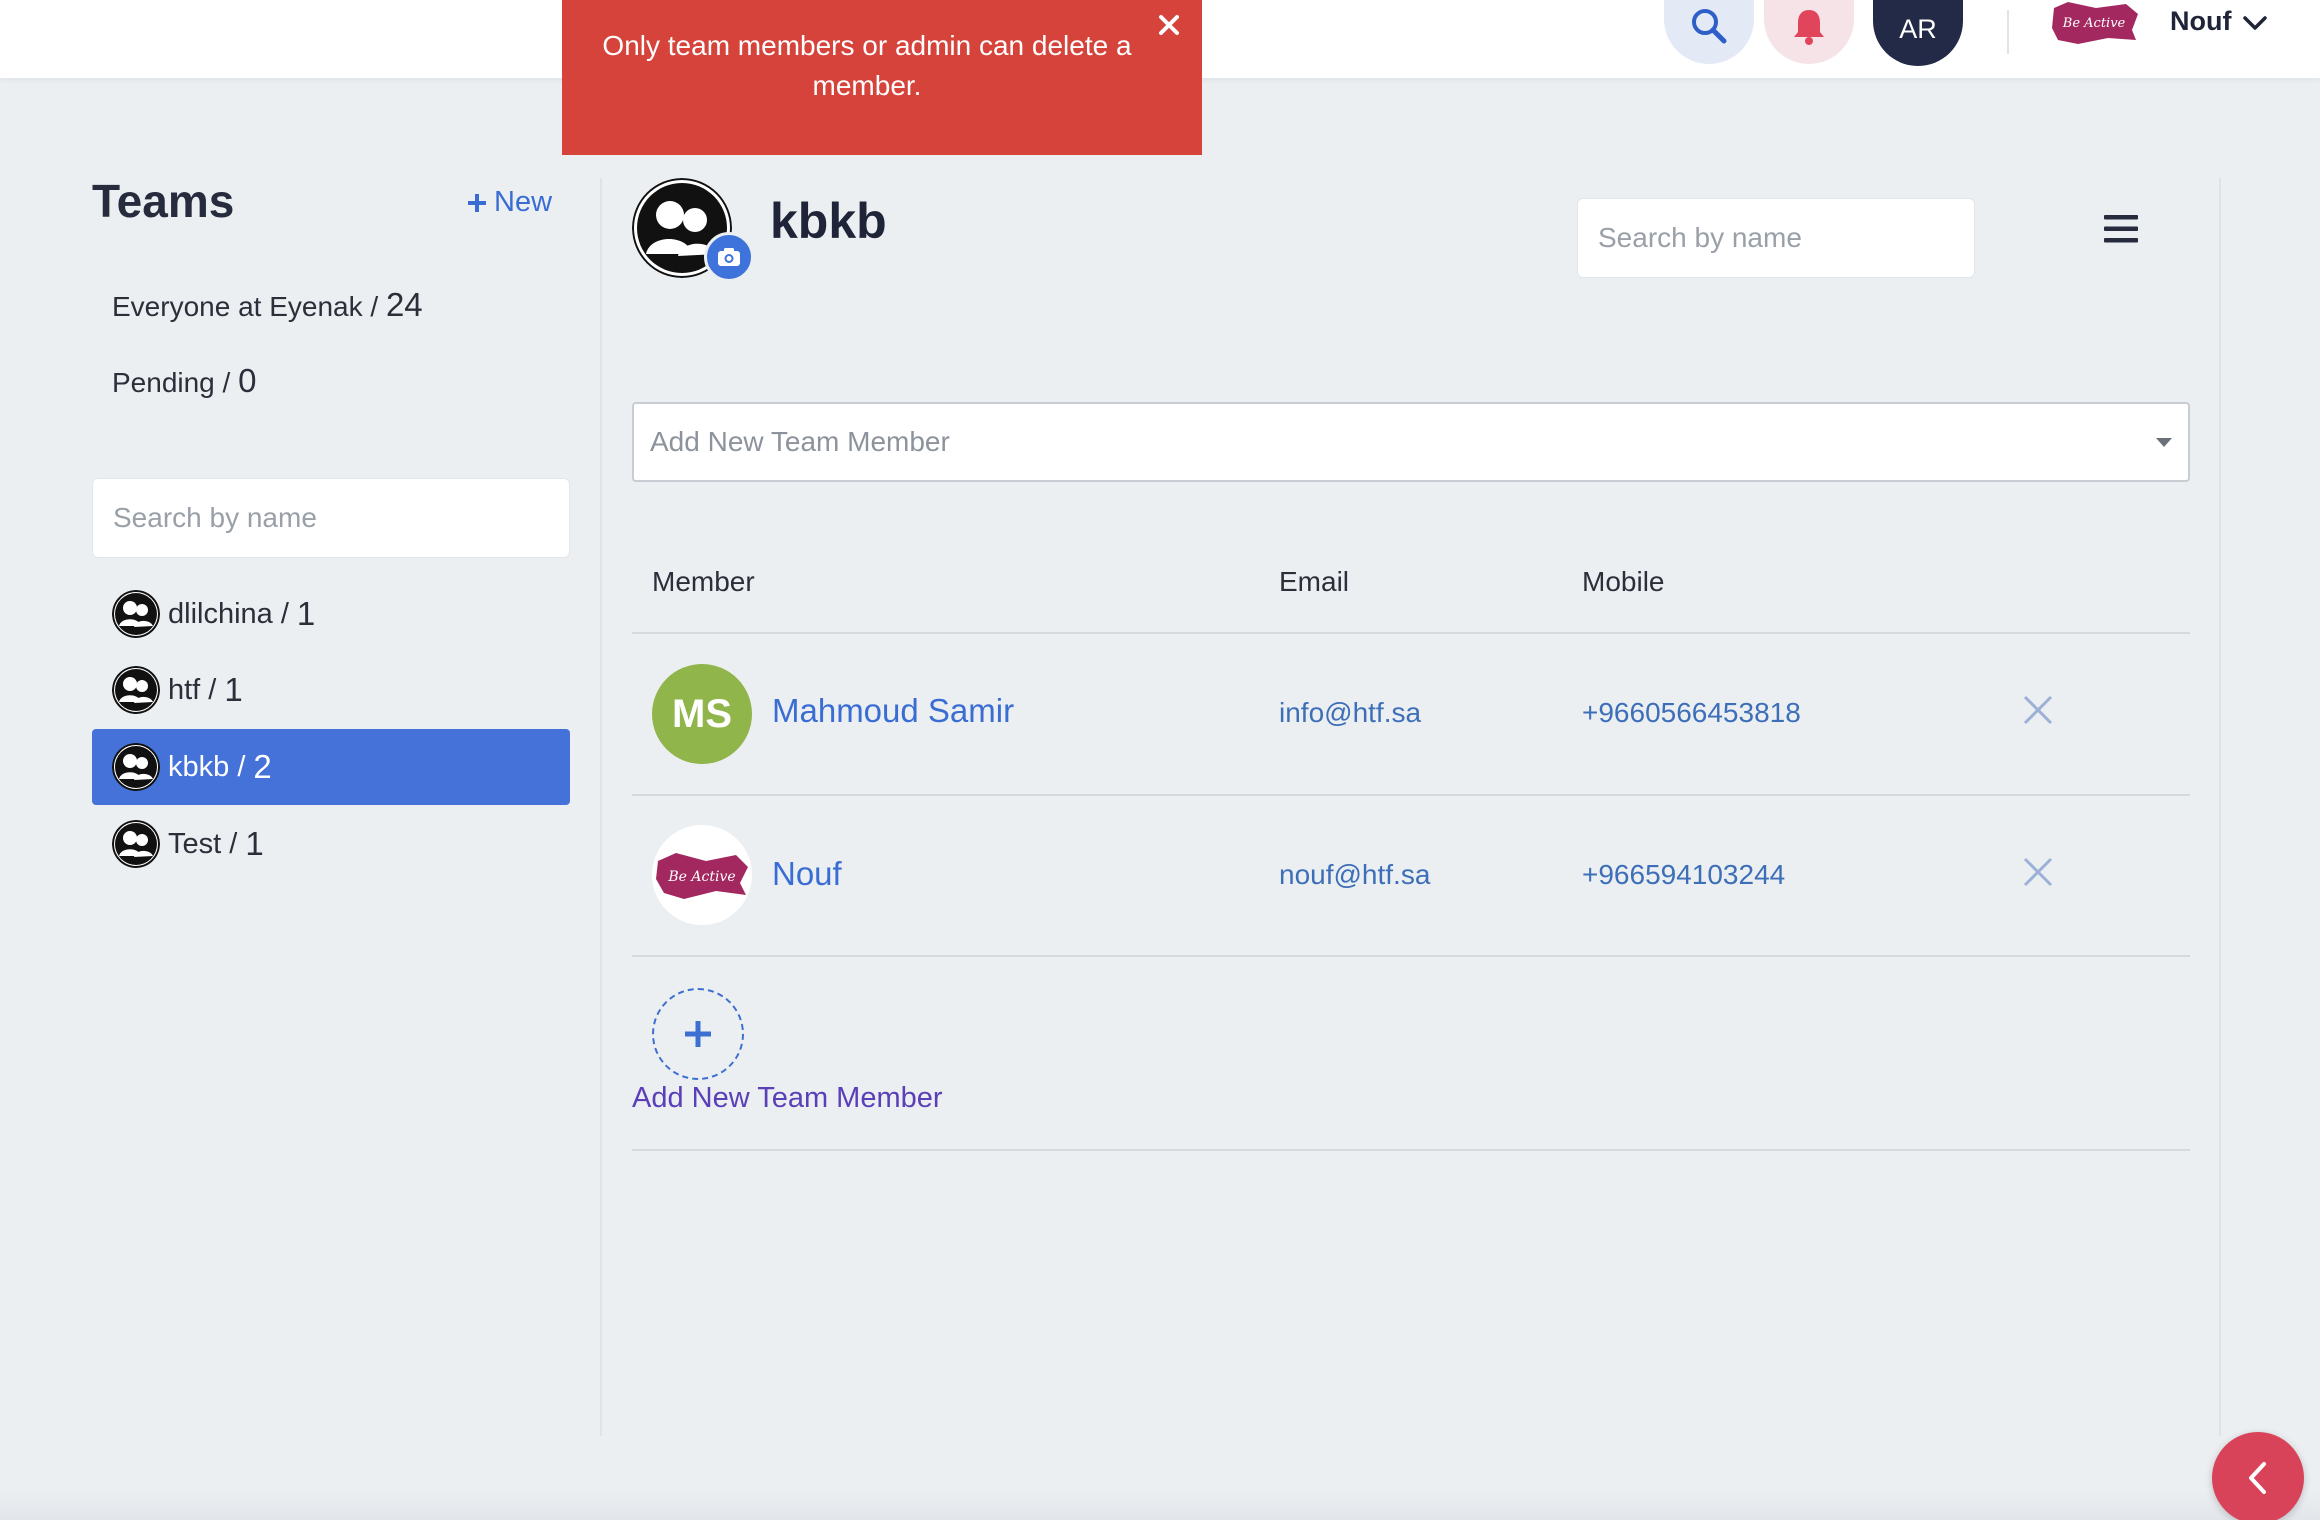  What do you see at coordinates (203, 843) in the screenshot?
I see `team-name: Test /` at bounding box center [203, 843].